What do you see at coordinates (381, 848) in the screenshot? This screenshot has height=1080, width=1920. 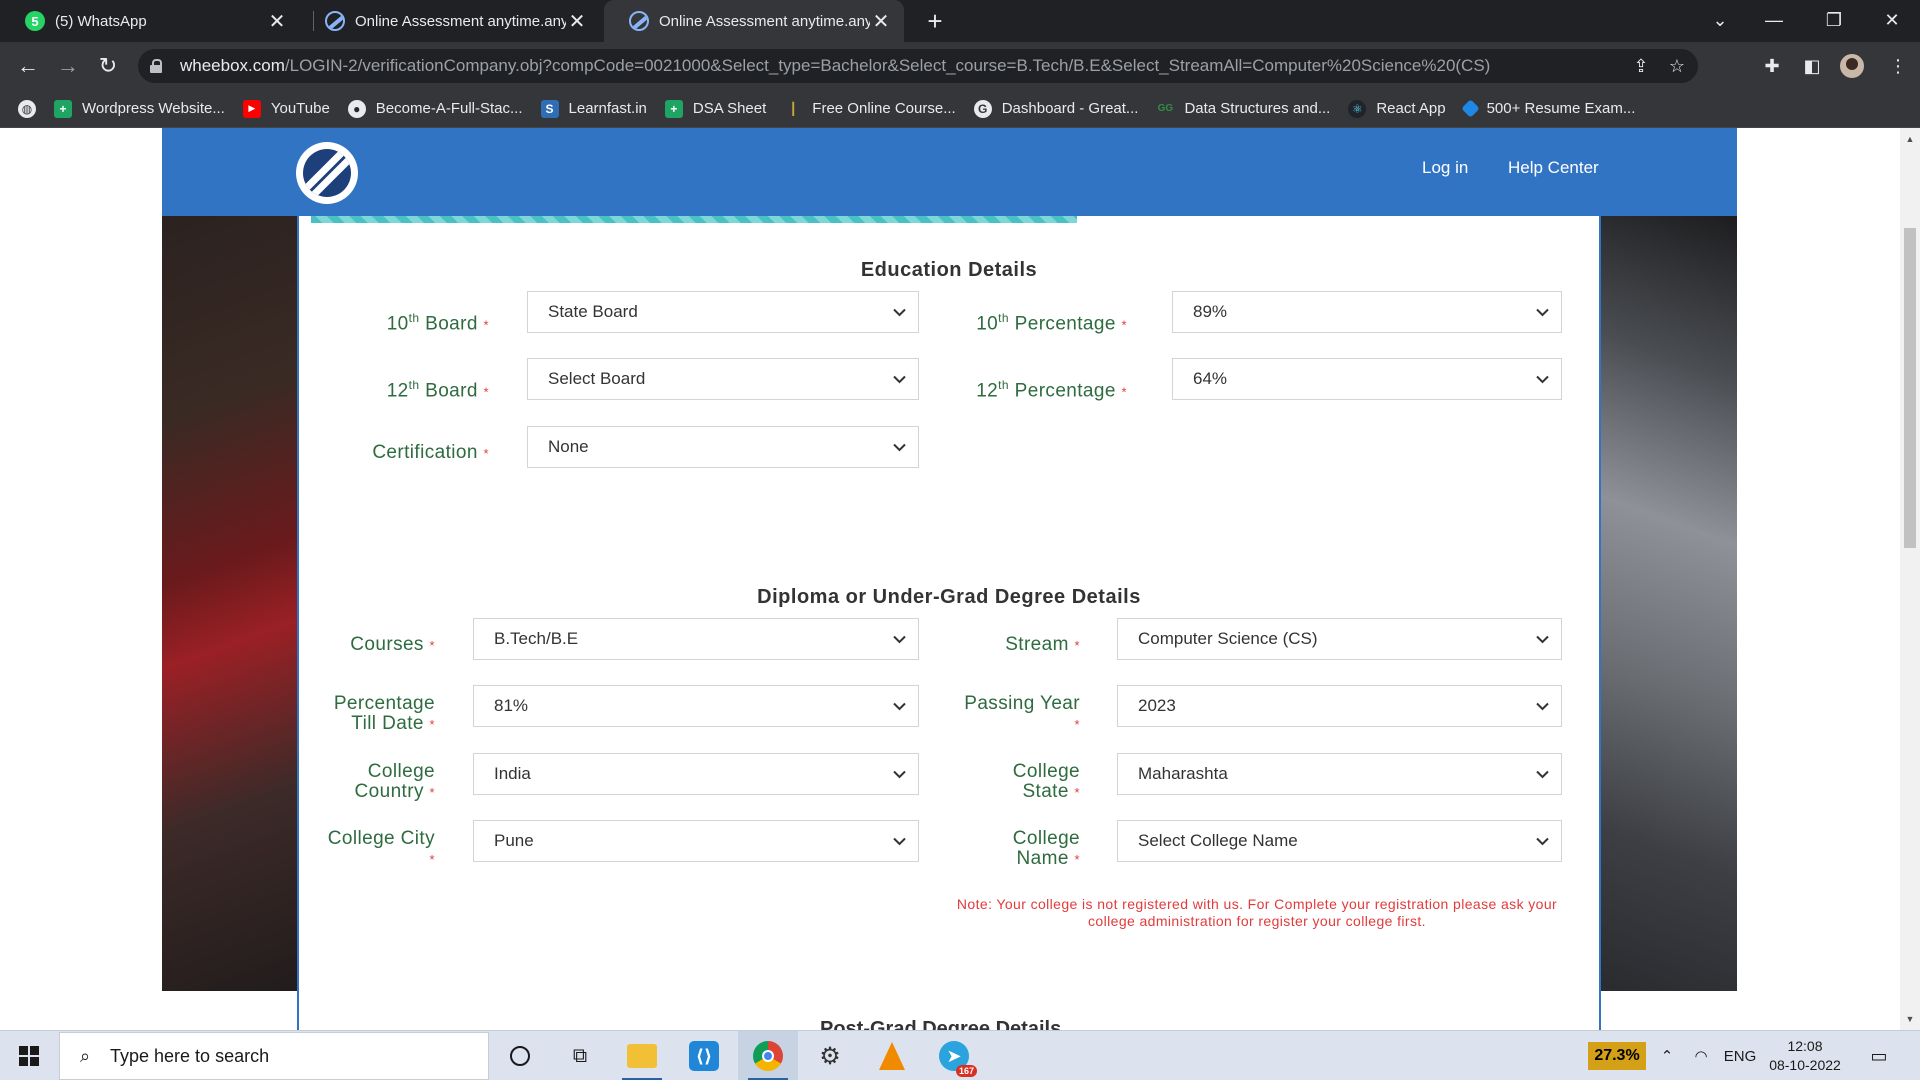 I see `college-city-label: College City *` at bounding box center [381, 848].